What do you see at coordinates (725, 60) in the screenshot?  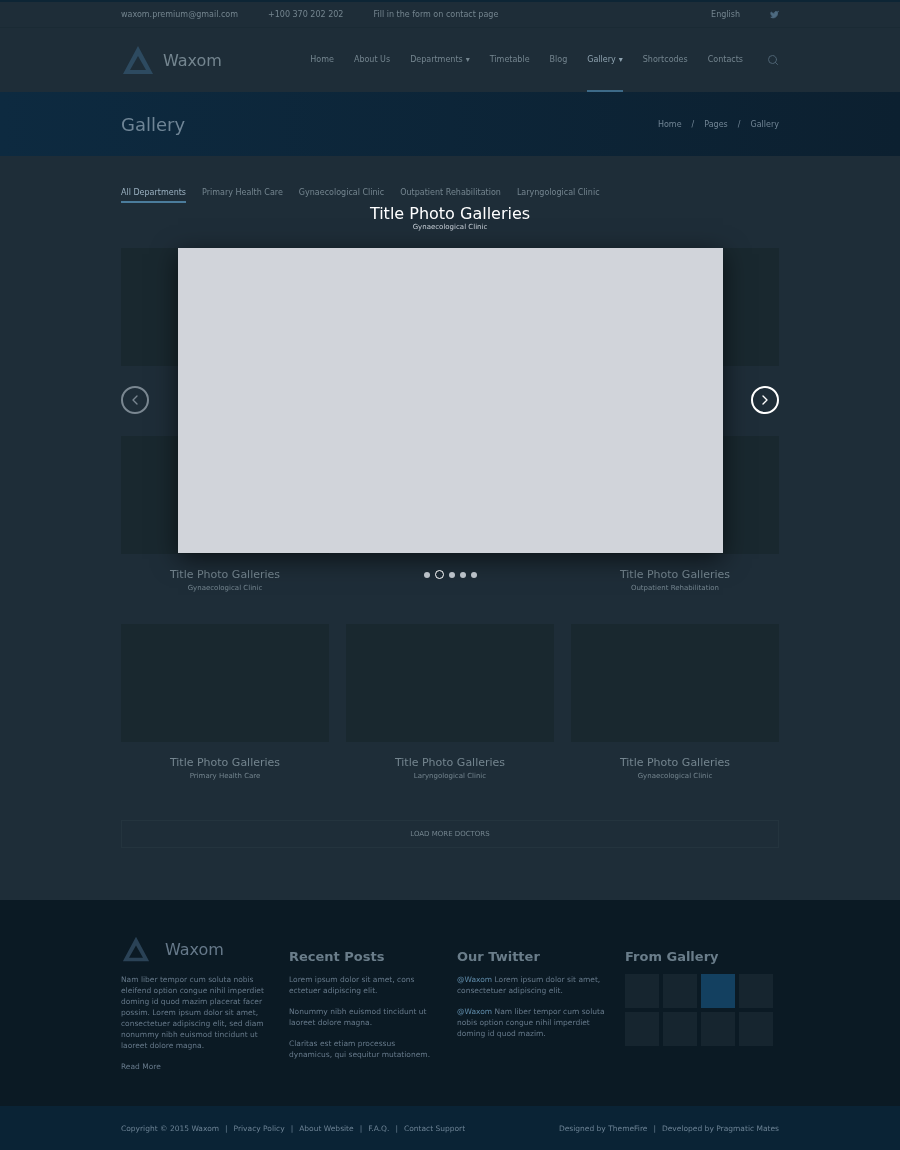 I see `nav-link: Contacts` at bounding box center [725, 60].